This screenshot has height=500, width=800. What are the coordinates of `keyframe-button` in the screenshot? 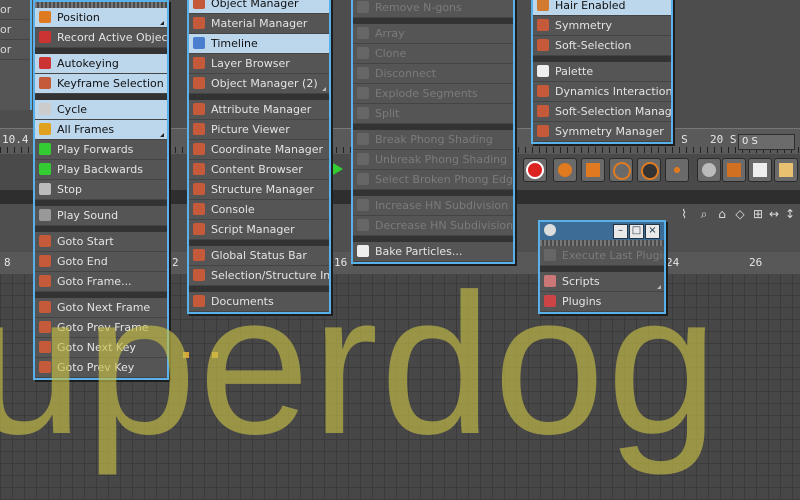 It's located at (709, 170).